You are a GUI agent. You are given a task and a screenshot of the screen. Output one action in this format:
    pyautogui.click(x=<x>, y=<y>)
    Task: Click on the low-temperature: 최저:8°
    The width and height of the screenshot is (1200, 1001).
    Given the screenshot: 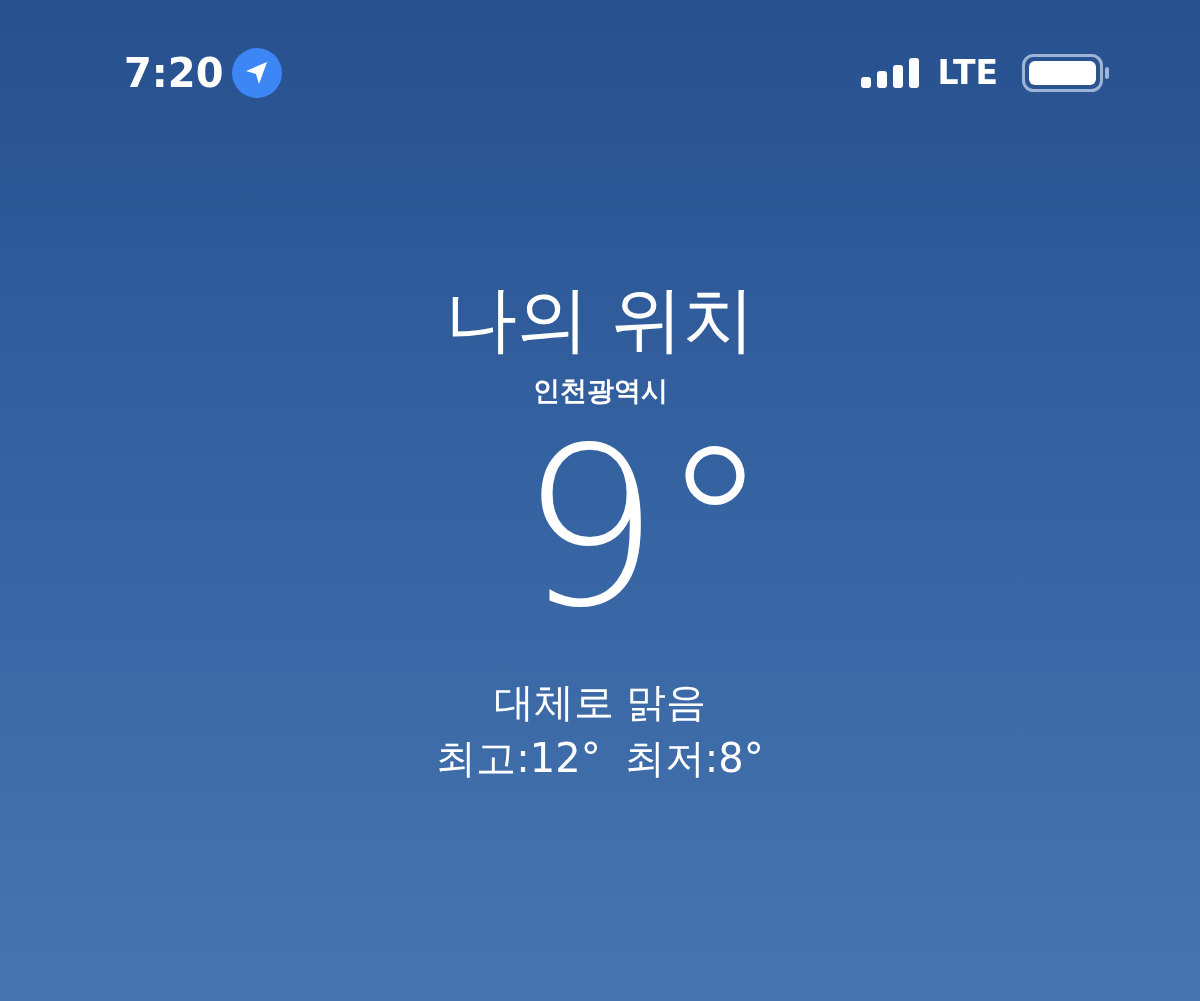 What is the action you would take?
    pyautogui.click(x=694, y=757)
    